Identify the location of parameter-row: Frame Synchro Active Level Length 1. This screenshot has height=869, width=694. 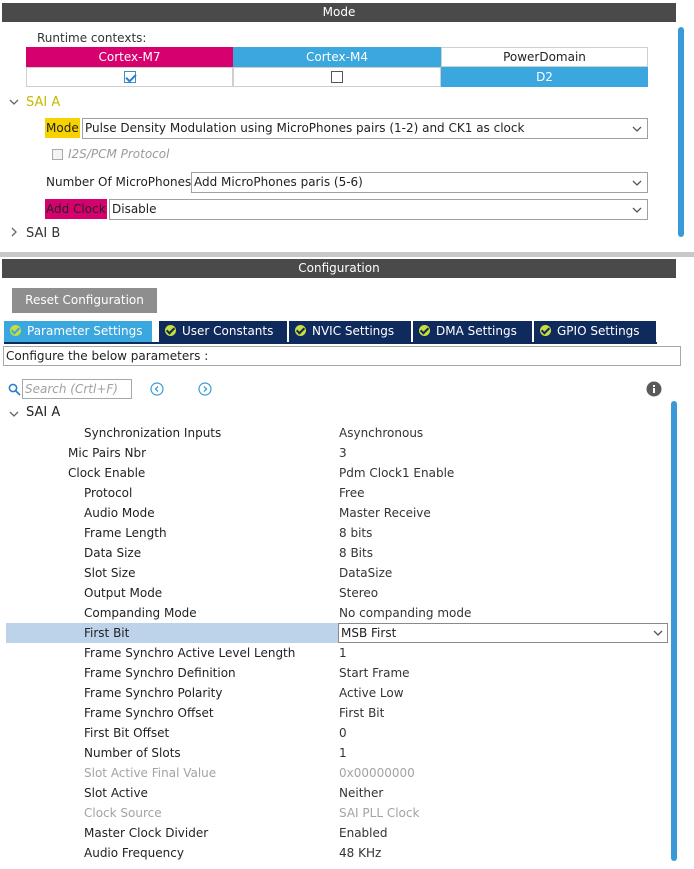
(337, 653).